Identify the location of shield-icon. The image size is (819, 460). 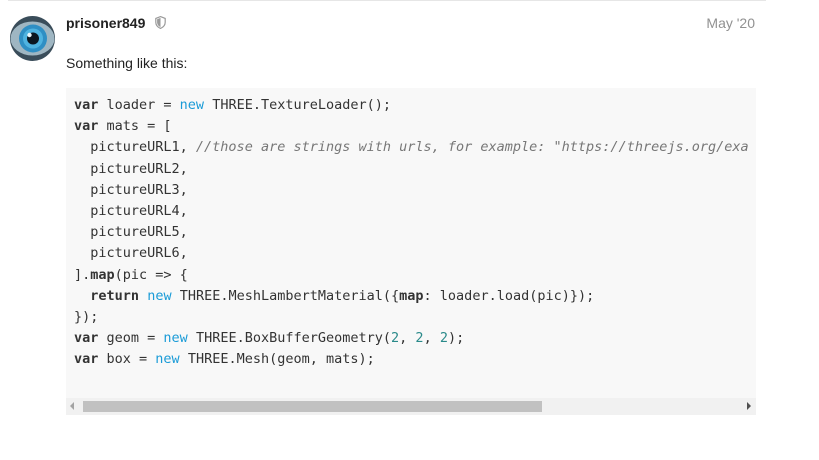
(160, 22).